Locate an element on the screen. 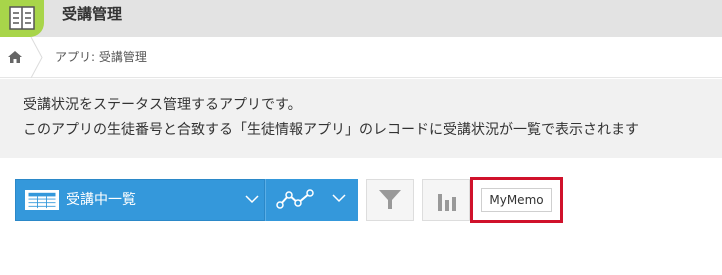  view-selector: 受講中一覧 is located at coordinates (140, 200).